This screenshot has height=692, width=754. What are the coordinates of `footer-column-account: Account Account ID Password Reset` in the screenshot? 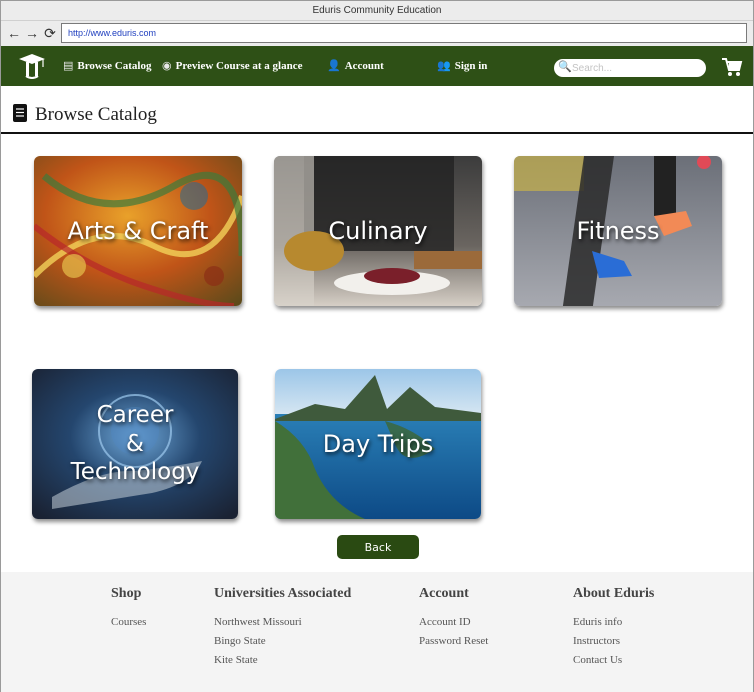 It's located at (453, 620).